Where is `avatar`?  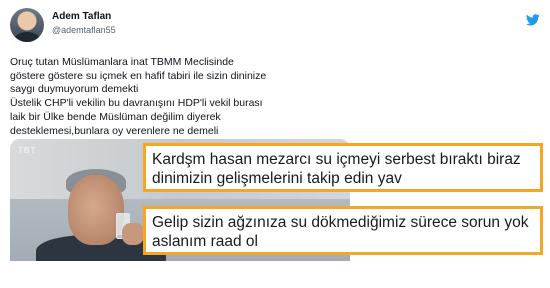
avatar is located at coordinates (27, 25).